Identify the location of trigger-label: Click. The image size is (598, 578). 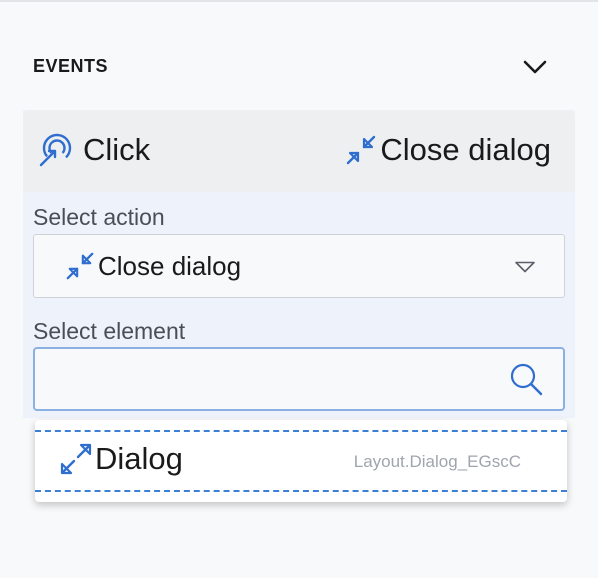
(117, 149).